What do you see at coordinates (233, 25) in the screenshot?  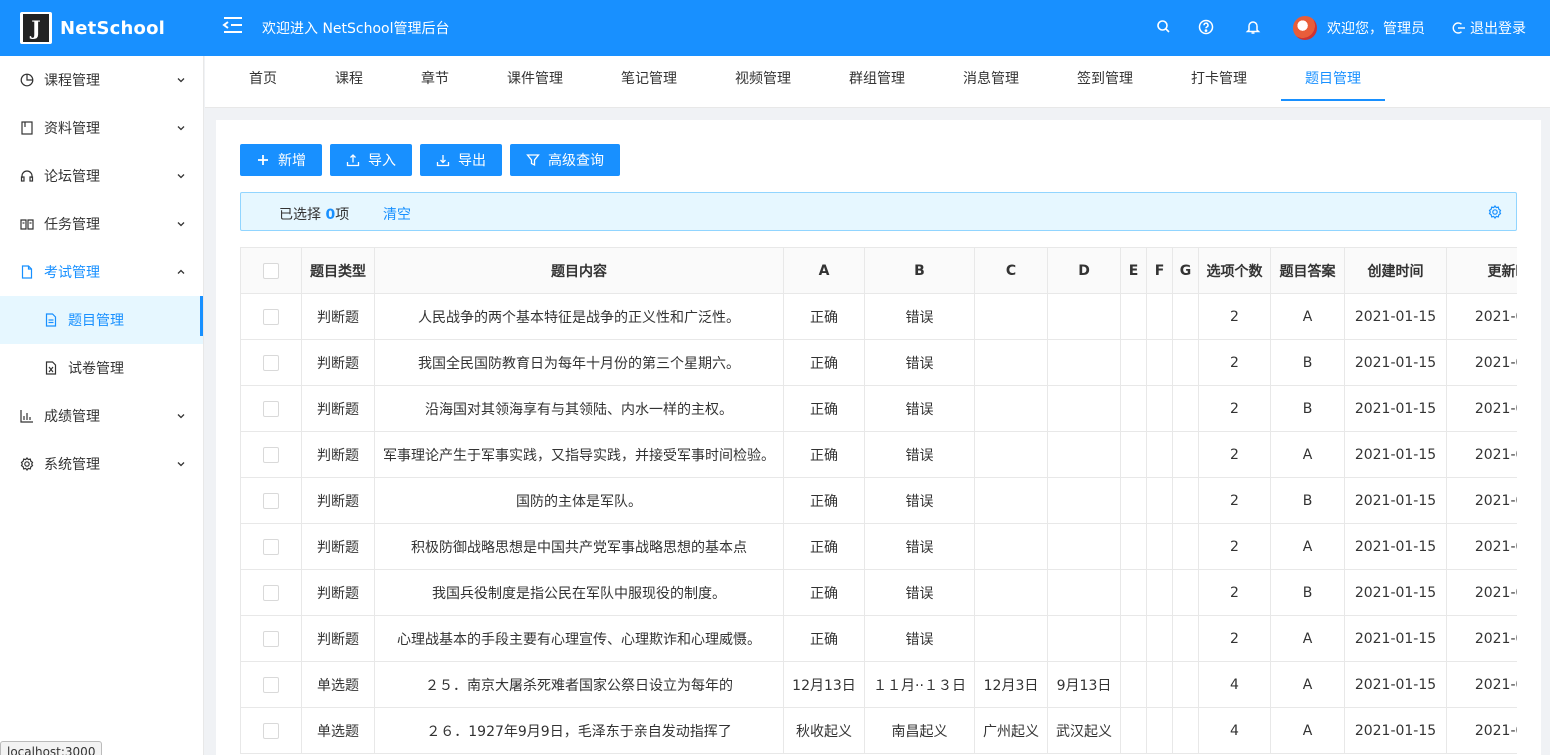 I see `menu-fold-icon` at bounding box center [233, 25].